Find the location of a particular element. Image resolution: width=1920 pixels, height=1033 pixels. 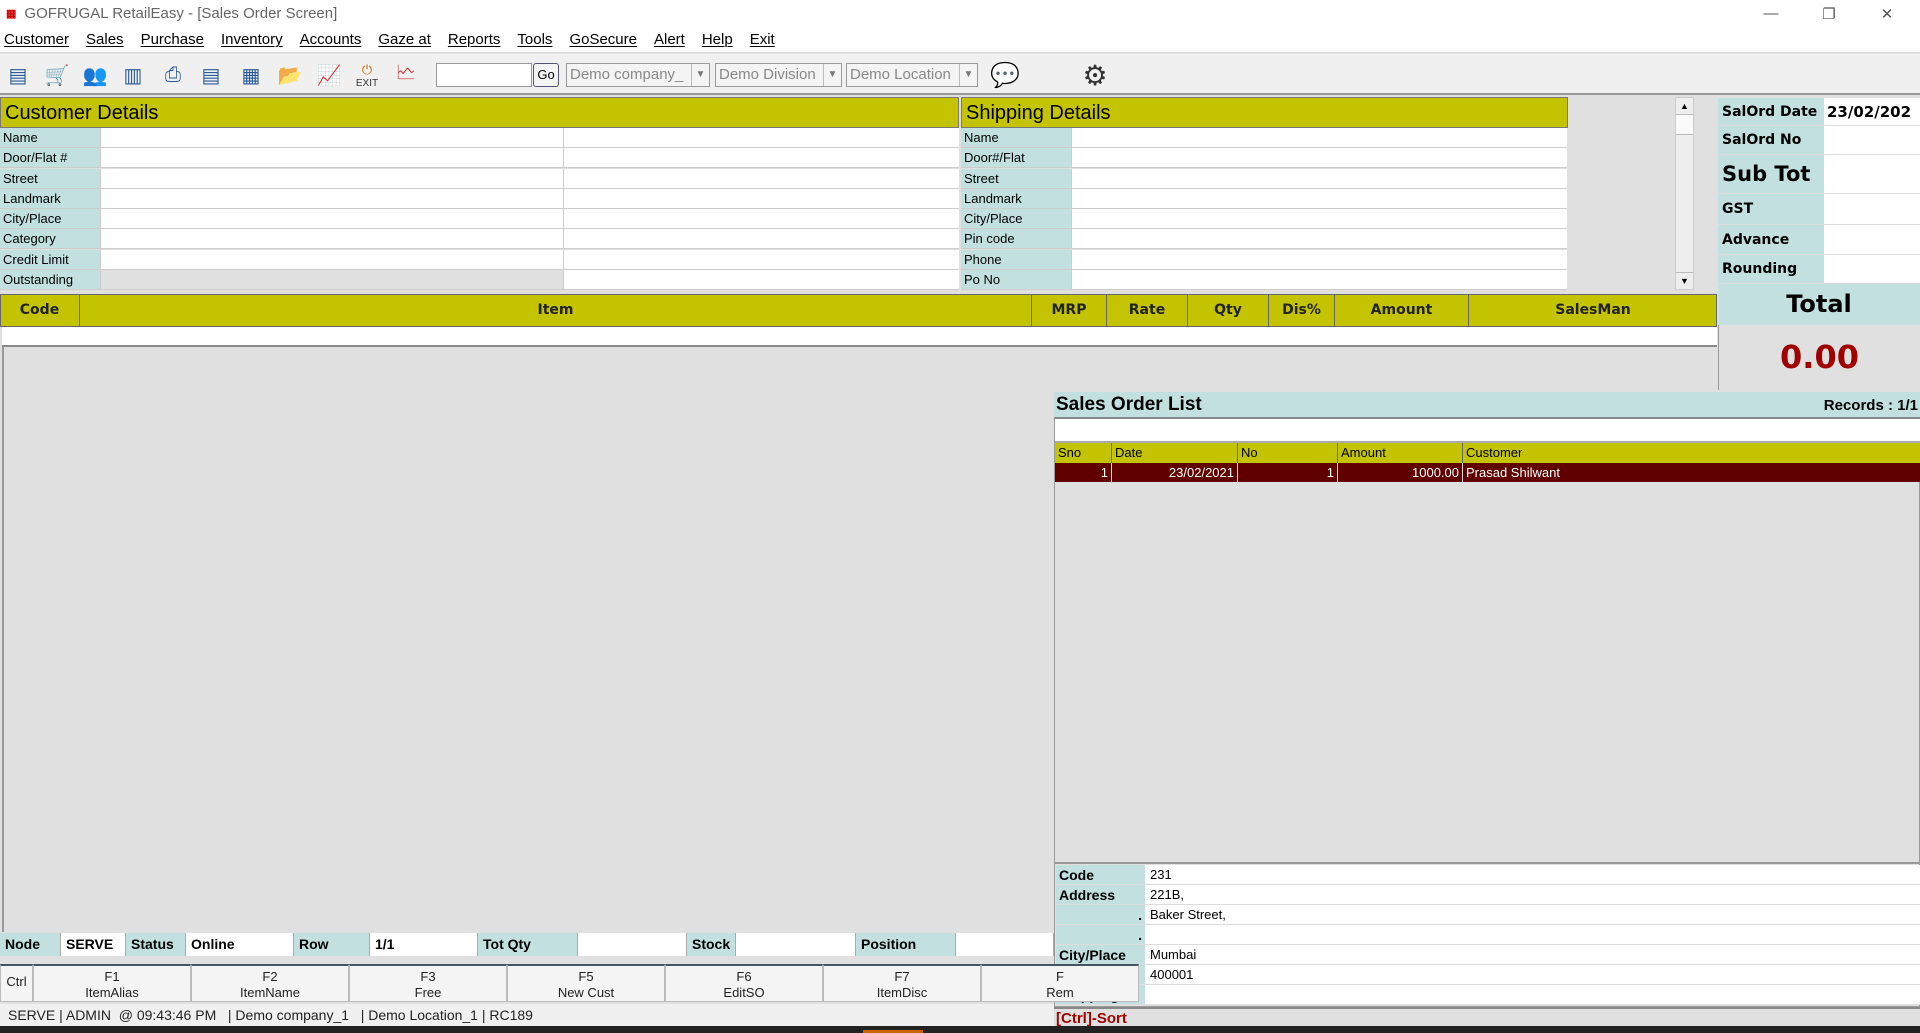

folder-icon: 📂 is located at coordinates (290, 75).